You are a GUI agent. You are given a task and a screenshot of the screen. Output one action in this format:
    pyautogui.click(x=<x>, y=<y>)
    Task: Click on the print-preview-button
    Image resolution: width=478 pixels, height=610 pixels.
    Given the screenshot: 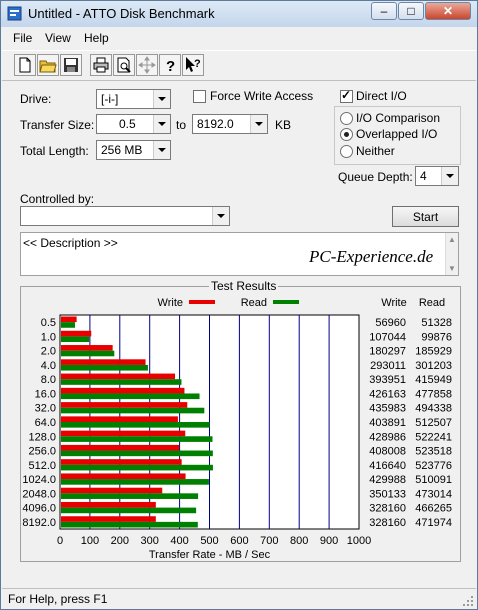 What is the action you would take?
    pyautogui.click(x=124, y=65)
    